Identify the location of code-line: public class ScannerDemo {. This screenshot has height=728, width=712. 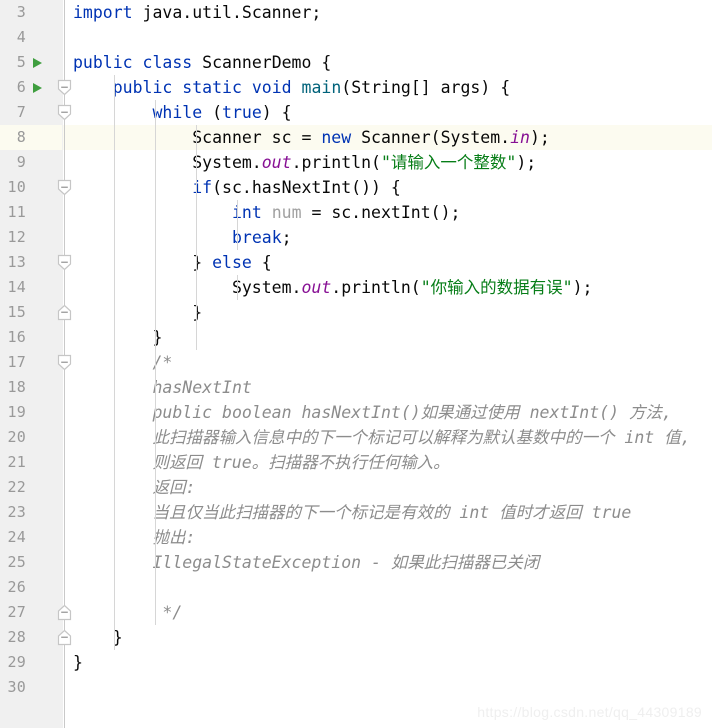
(388, 62).